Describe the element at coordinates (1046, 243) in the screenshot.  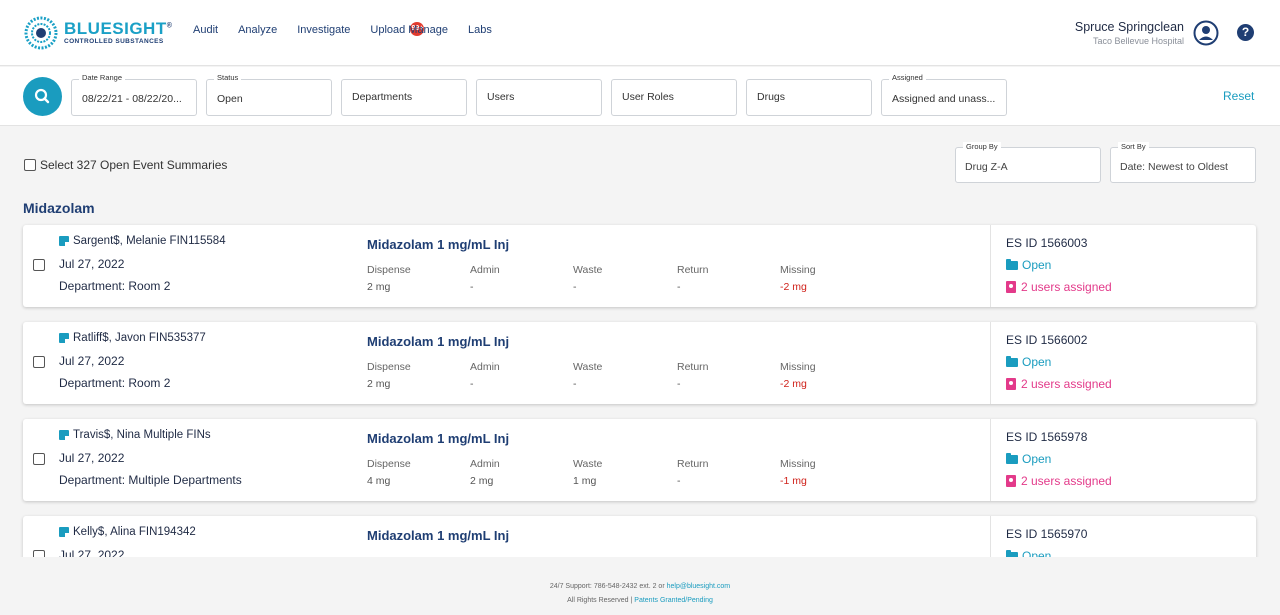
I see `es-id: ES ID 1566003` at that location.